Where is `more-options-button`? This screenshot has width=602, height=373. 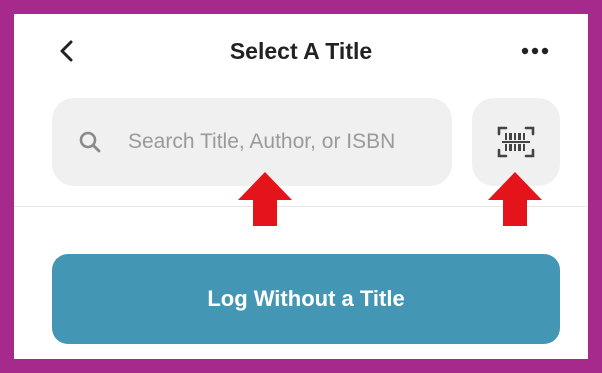 more-options-button is located at coordinates (535, 51).